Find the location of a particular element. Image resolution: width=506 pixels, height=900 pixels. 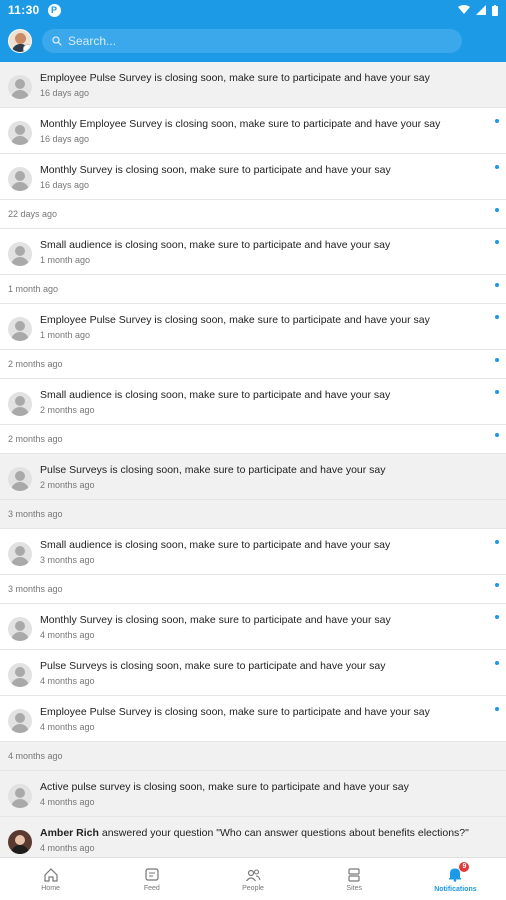

search-input is located at coordinates (260, 41).